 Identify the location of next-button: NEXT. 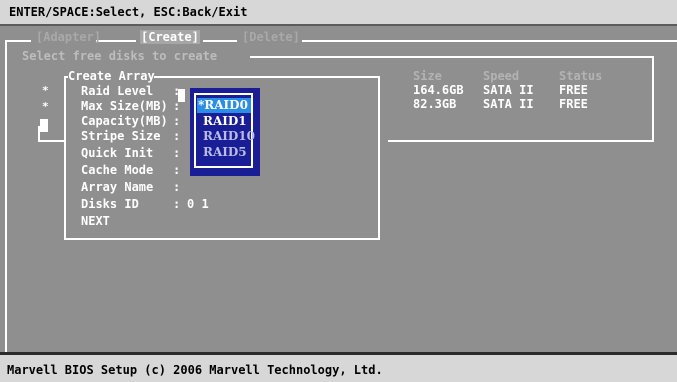
(95, 221).